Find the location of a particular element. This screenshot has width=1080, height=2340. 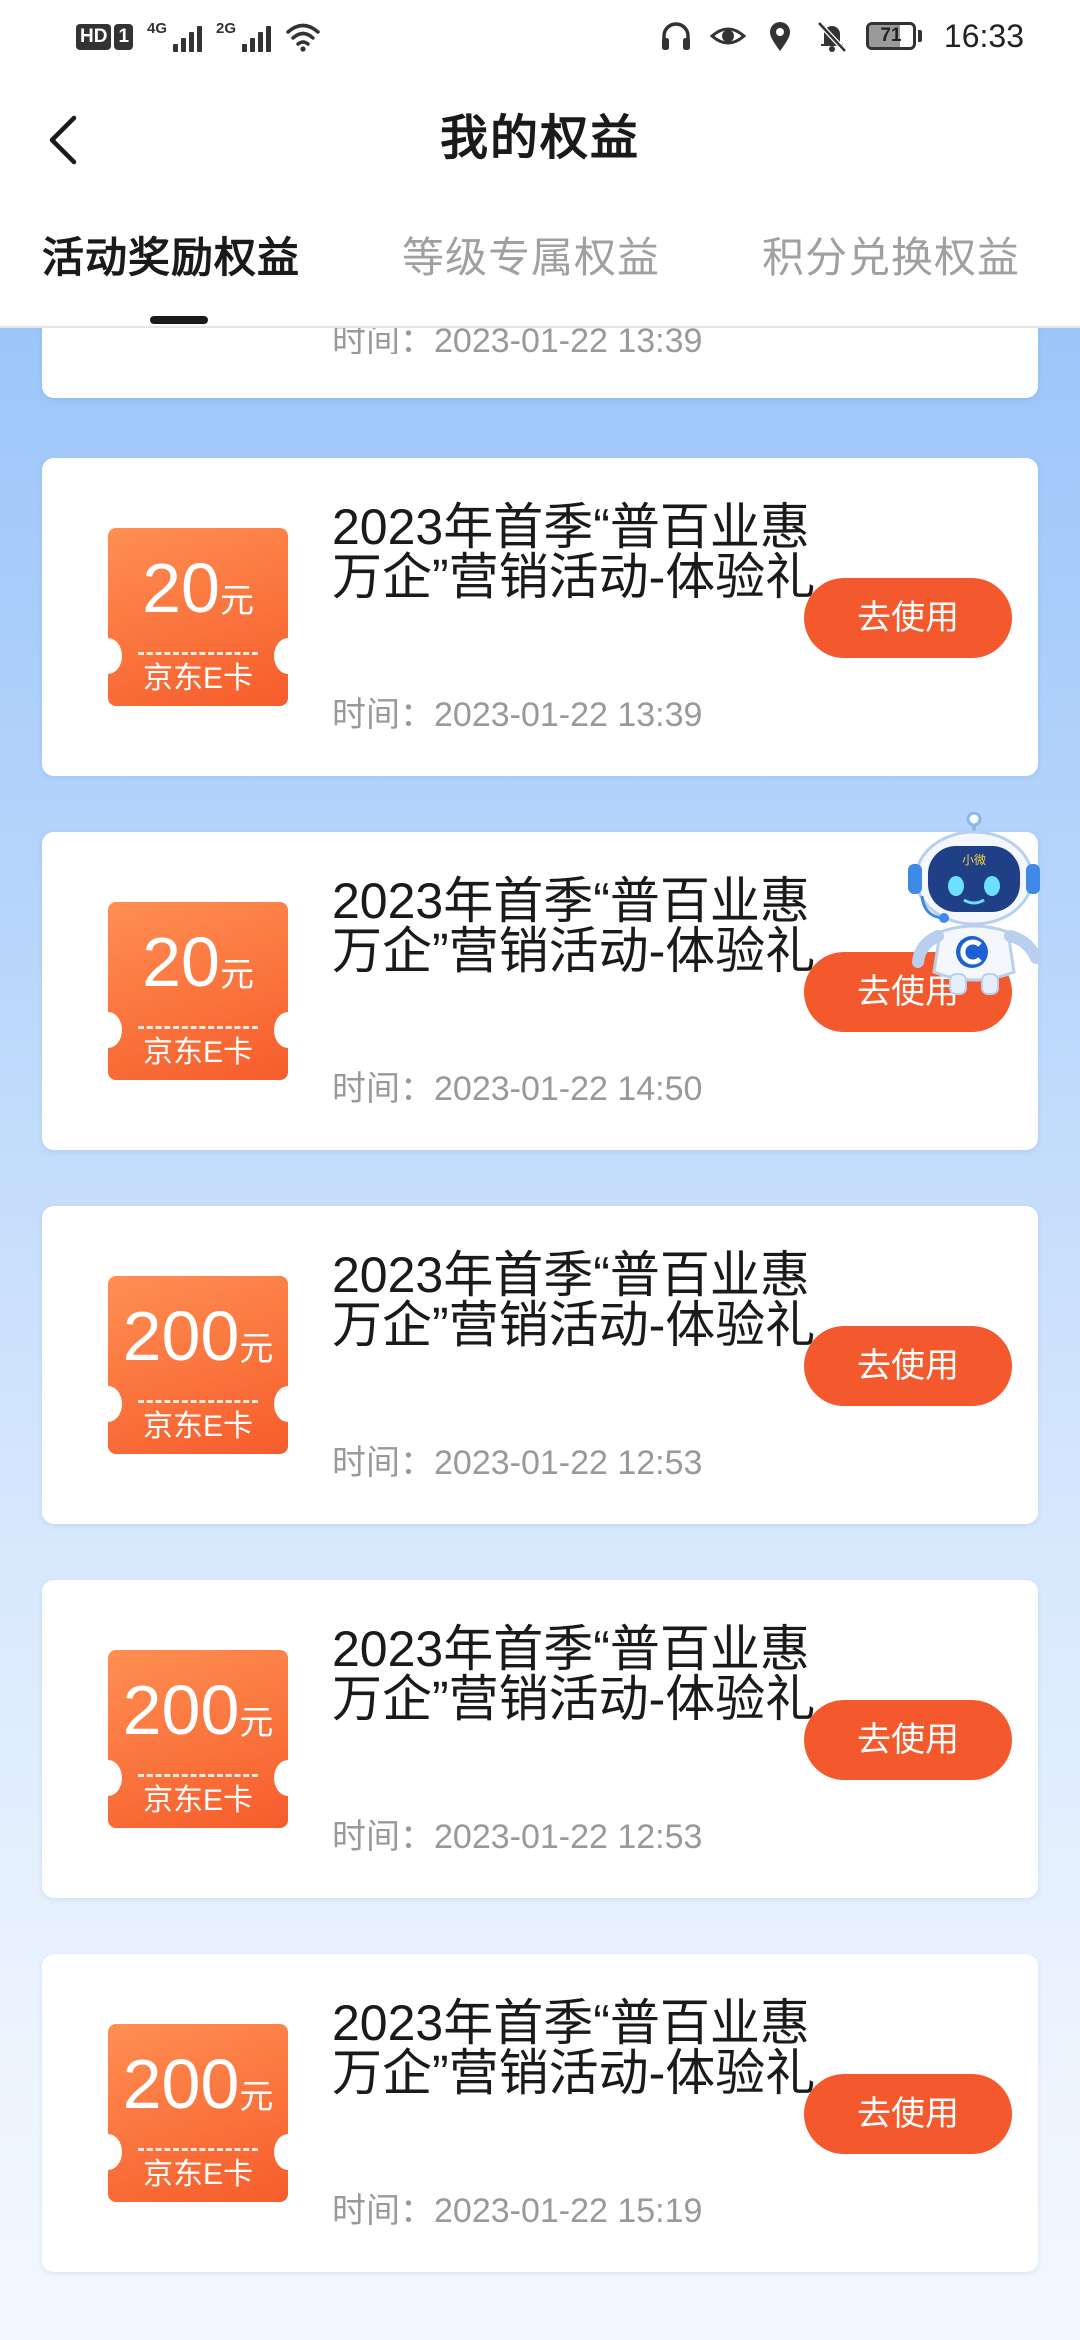

sim1-generation: 4G is located at coordinates (157, 28).